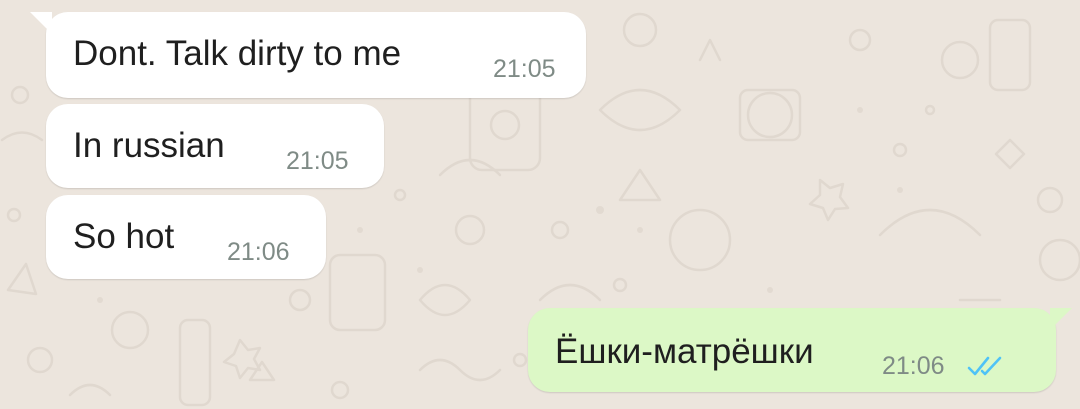 The image size is (1080, 409). What do you see at coordinates (237, 53) in the screenshot?
I see `message-text: Dont. Talk dirty to me` at bounding box center [237, 53].